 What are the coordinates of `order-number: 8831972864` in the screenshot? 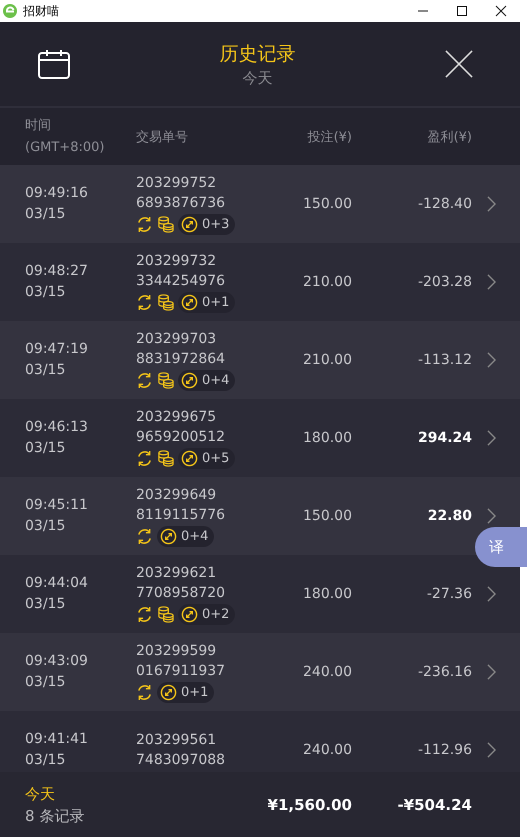 It's located at (181, 359).